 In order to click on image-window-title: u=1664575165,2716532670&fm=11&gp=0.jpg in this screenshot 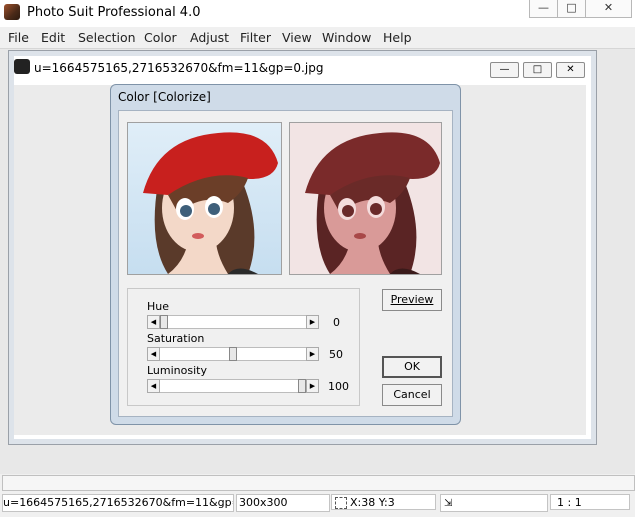, I will do `click(179, 68)`.